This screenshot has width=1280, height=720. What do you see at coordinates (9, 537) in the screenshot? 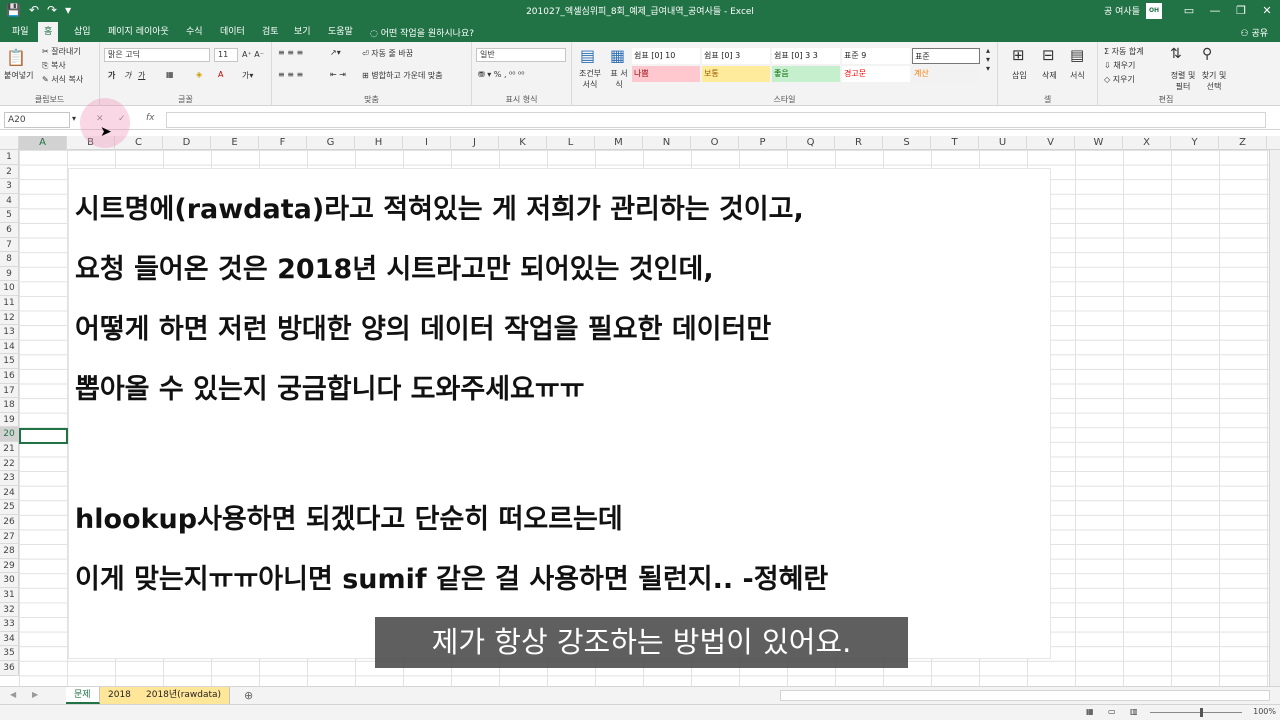
I see `row-header-27: 27` at bounding box center [9, 537].